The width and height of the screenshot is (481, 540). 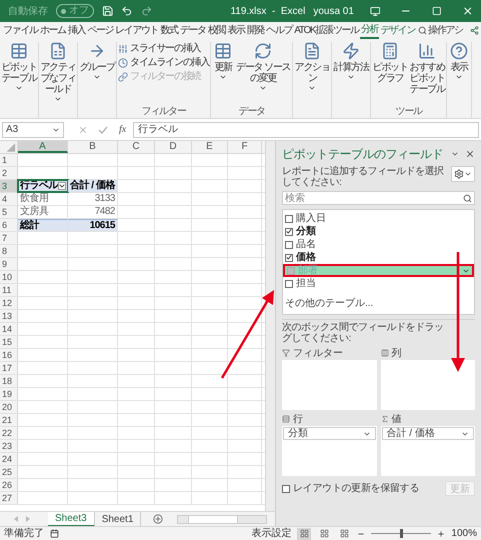 I want to click on name-box: A3, so click(x=33, y=130).